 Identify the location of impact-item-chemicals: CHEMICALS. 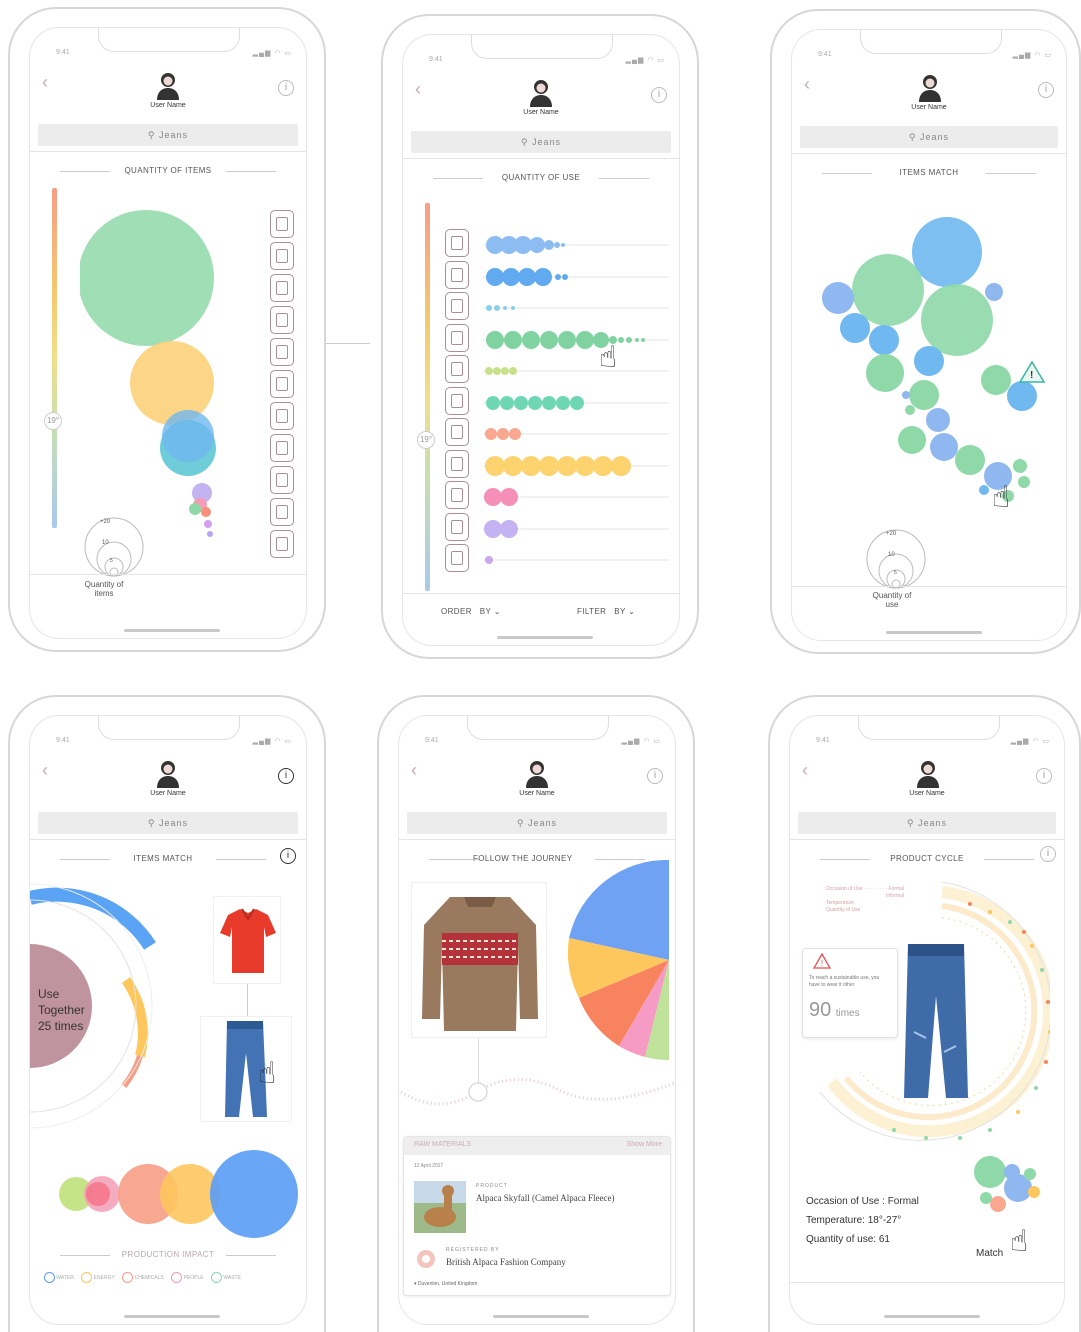
(143, 1277).